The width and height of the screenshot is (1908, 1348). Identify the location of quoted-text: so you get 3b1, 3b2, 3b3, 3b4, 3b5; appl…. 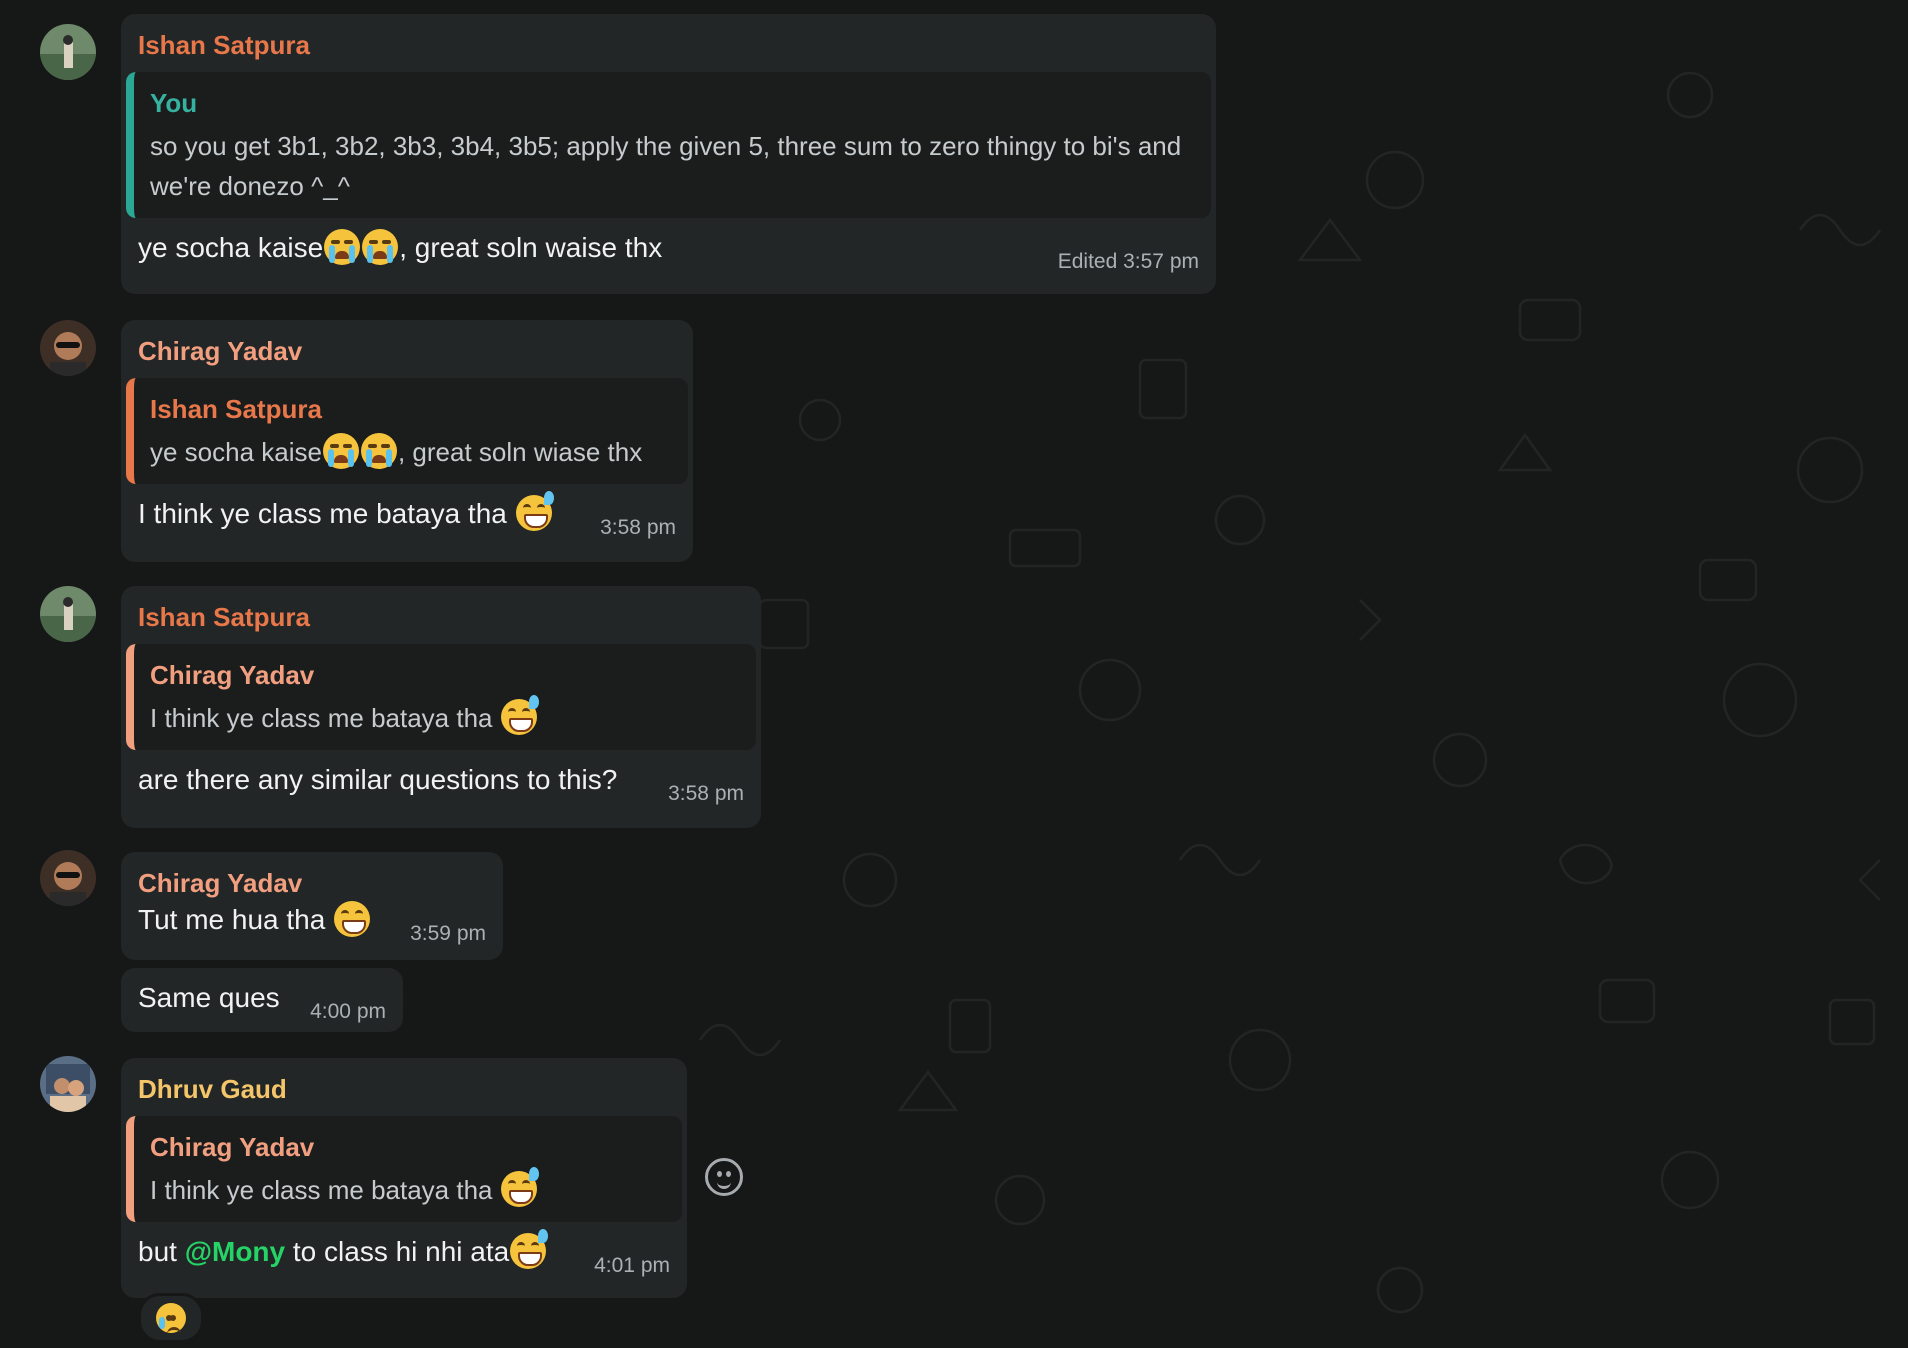
(666, 166).